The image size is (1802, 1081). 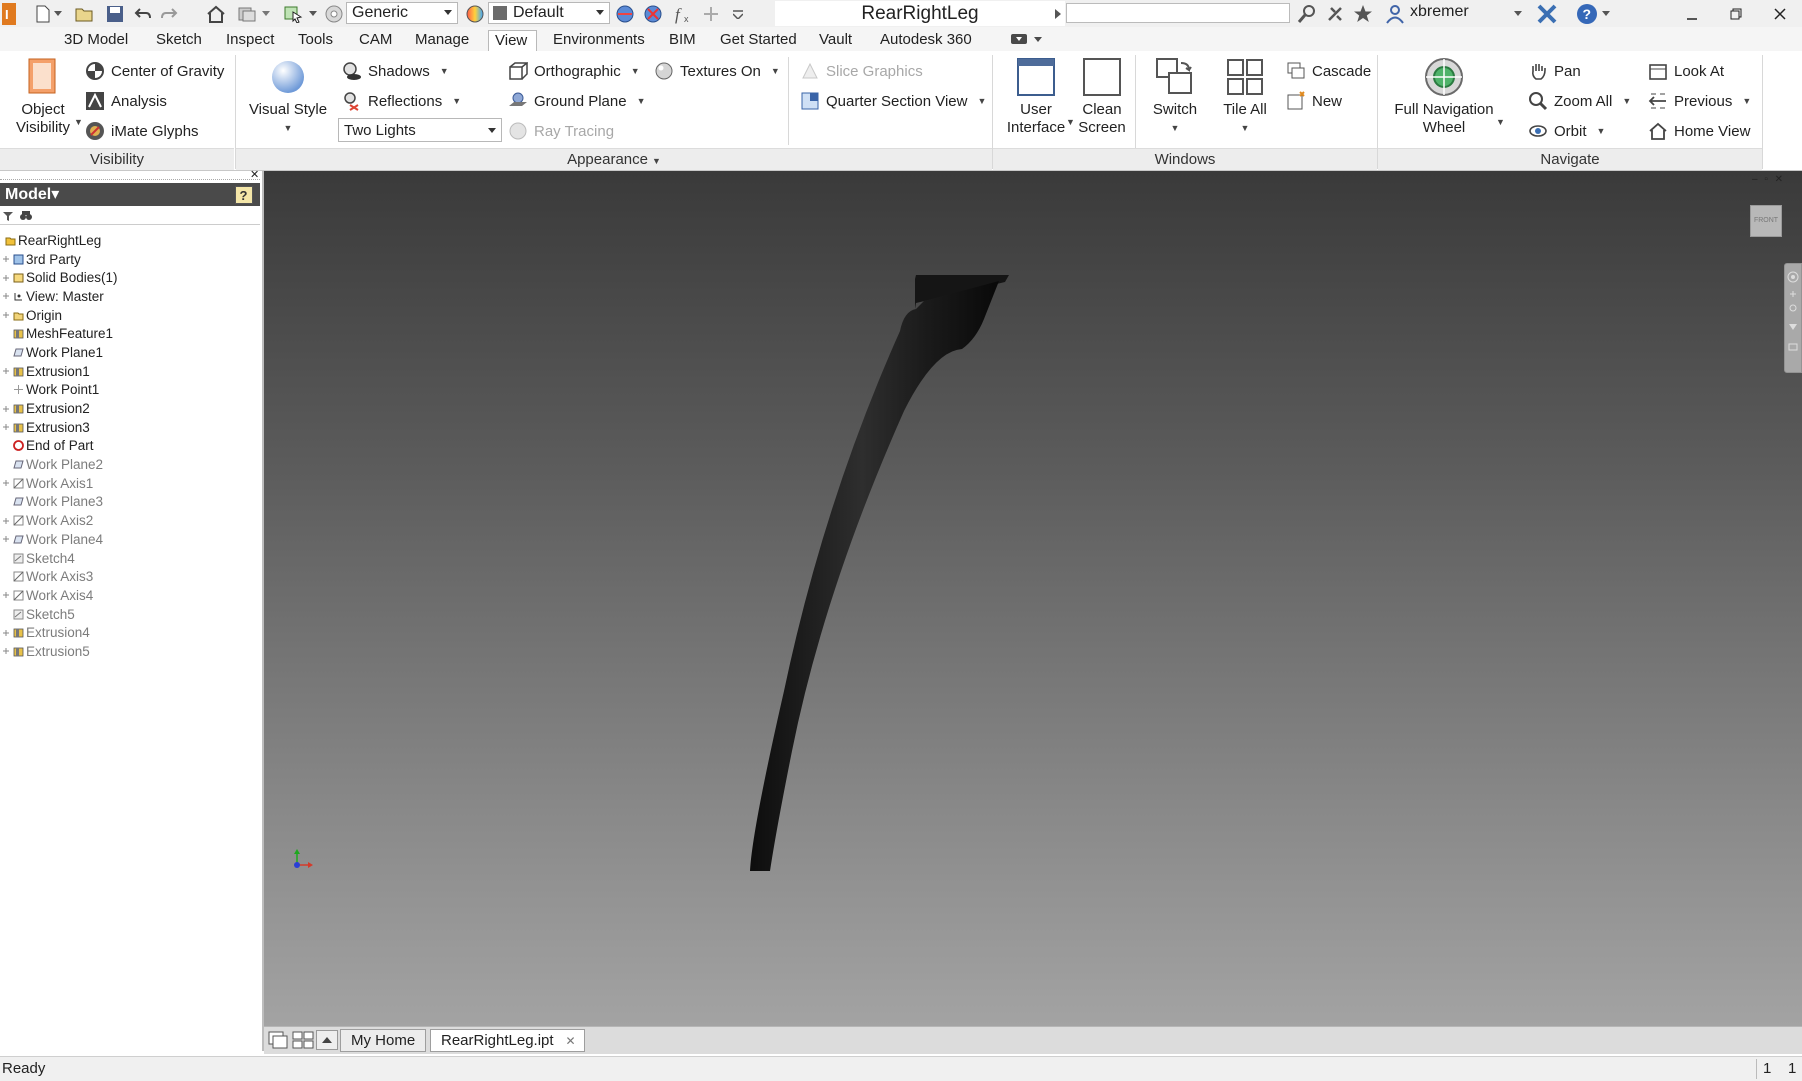 I want to click on navigation-wheel-dropdown-icon: ▼, so click(x=1498, y=122).